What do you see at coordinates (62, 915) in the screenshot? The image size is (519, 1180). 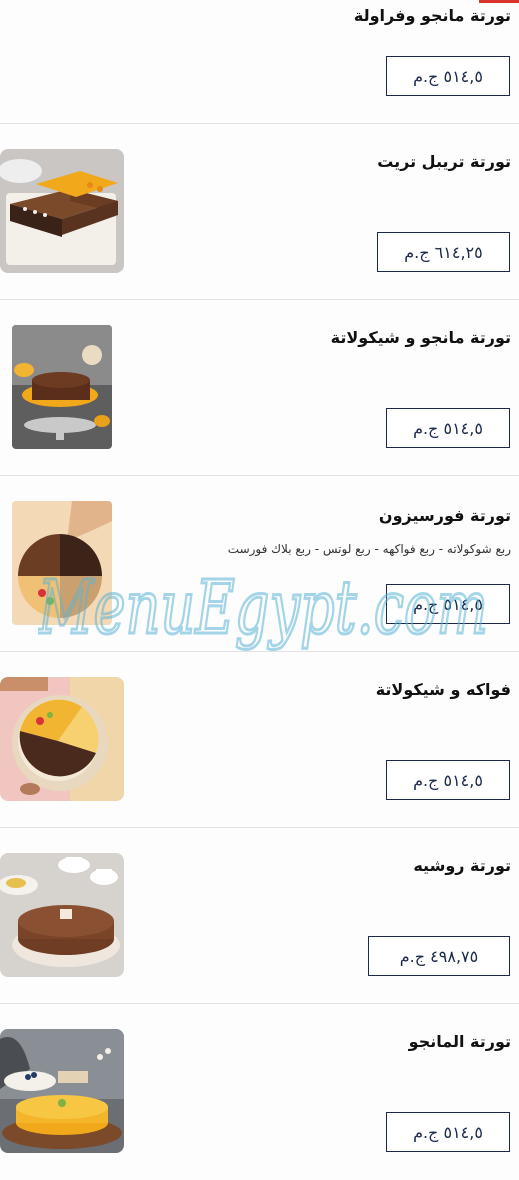 I see `rocher-cake-photo` at bounding box center [62, 915].